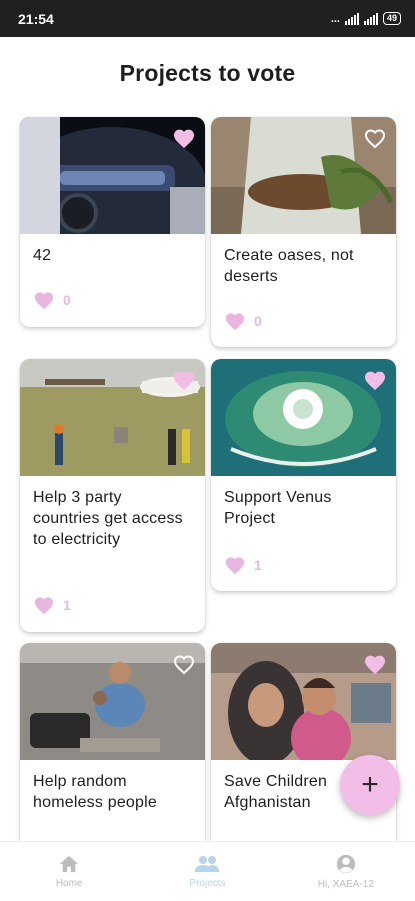 The image size is (415, 901). I want to click on project-card: Create oases, not deserts 0, so click(303, 232).